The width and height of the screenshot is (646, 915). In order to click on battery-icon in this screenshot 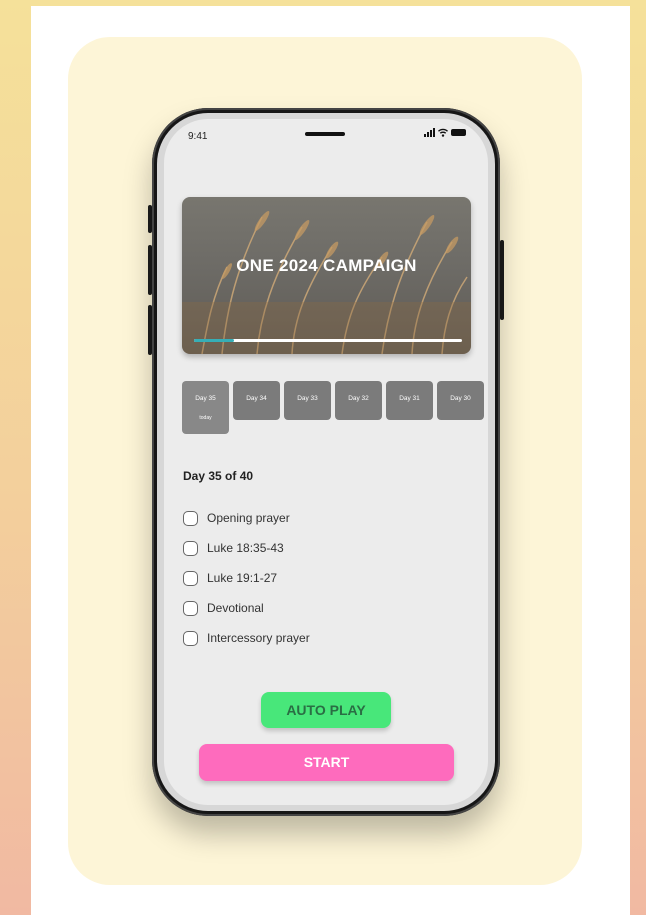, I will do `click(458, 132)`.